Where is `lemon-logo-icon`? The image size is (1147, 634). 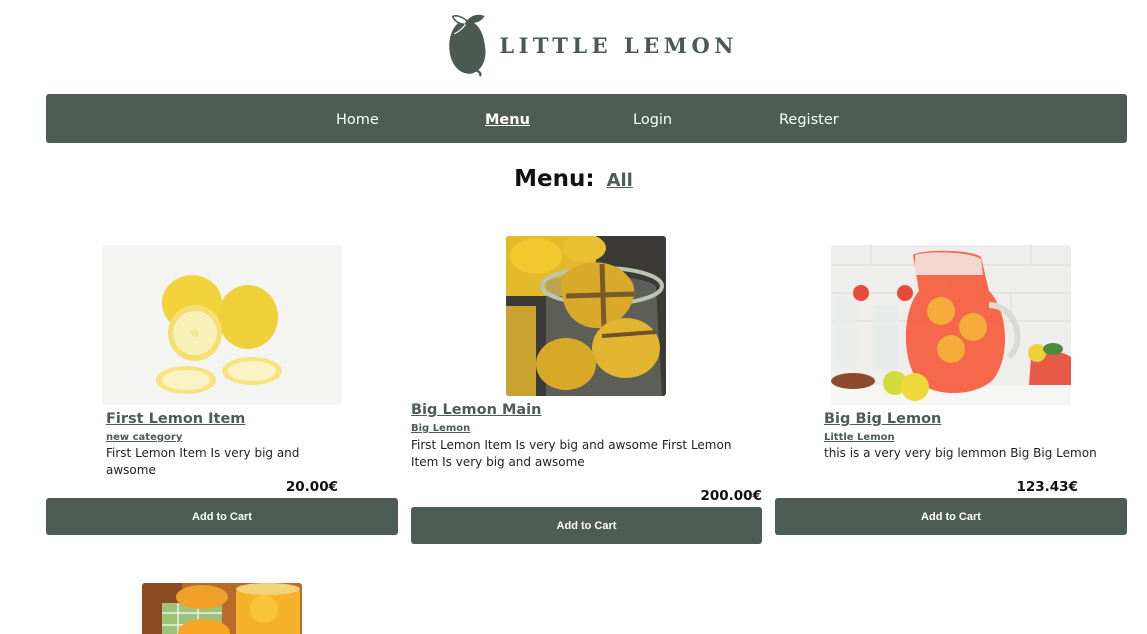 lemon-logo-icon is located at coordinates (467, 45).